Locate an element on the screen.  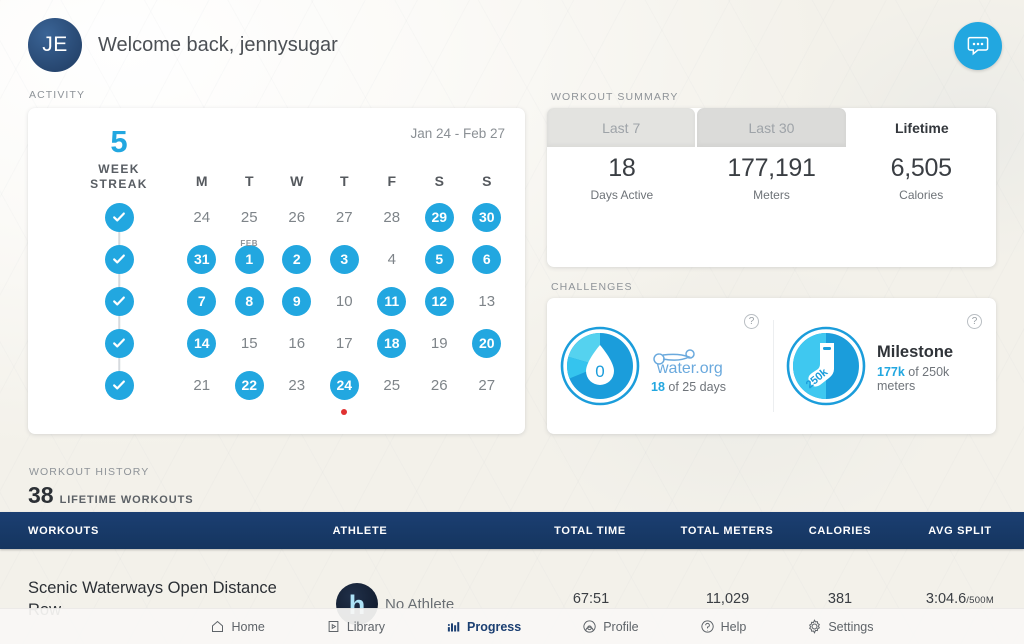
calendar-day: 23 is located at coordinates (297, 385).